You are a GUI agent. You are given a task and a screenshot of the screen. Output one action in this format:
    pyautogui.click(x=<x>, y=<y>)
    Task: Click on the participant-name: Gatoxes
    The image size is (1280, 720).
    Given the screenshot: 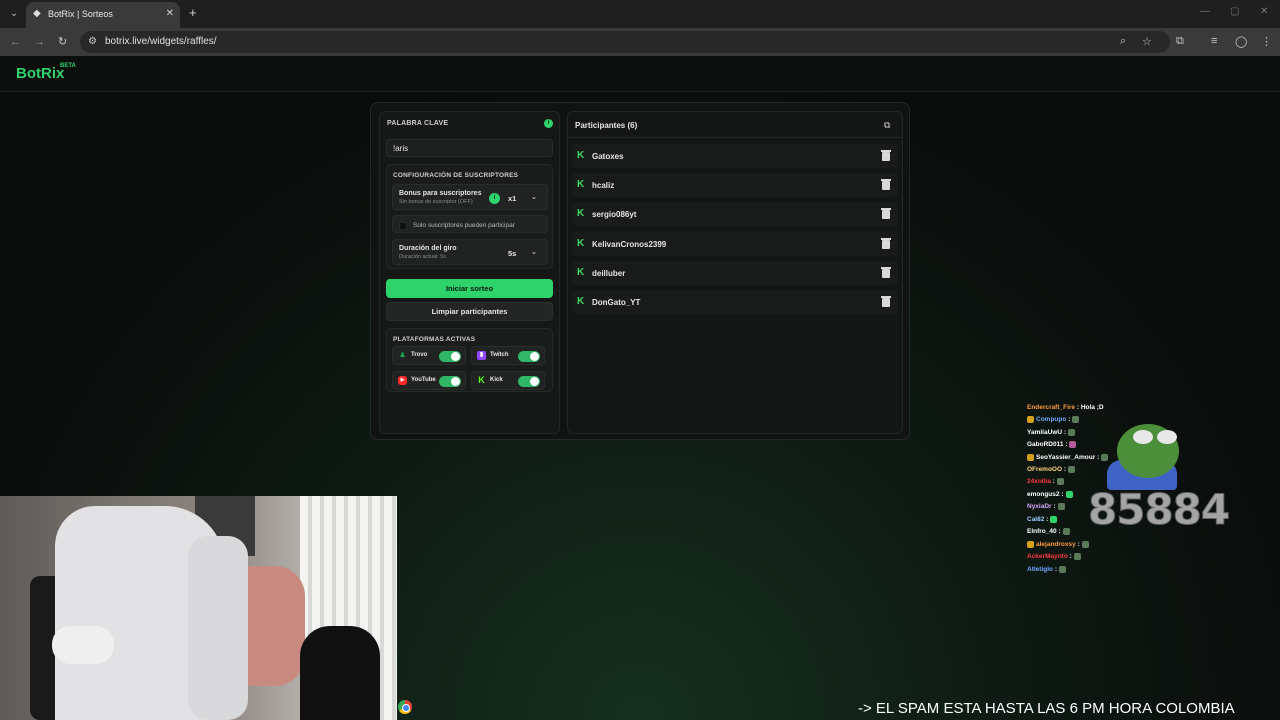 What is the action you would take?
    pyautogui.click(x=608, y=156)
    